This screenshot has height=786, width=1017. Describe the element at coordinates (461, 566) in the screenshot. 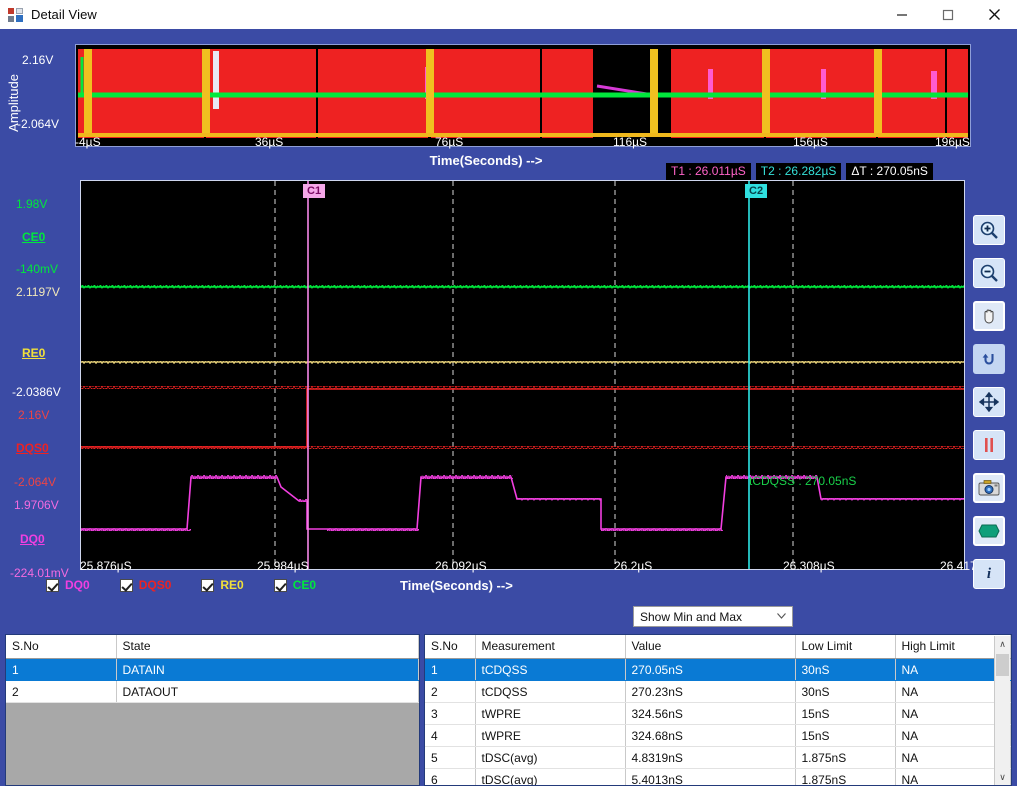

I see `detail-tick-2: 26.092µS` at that location.